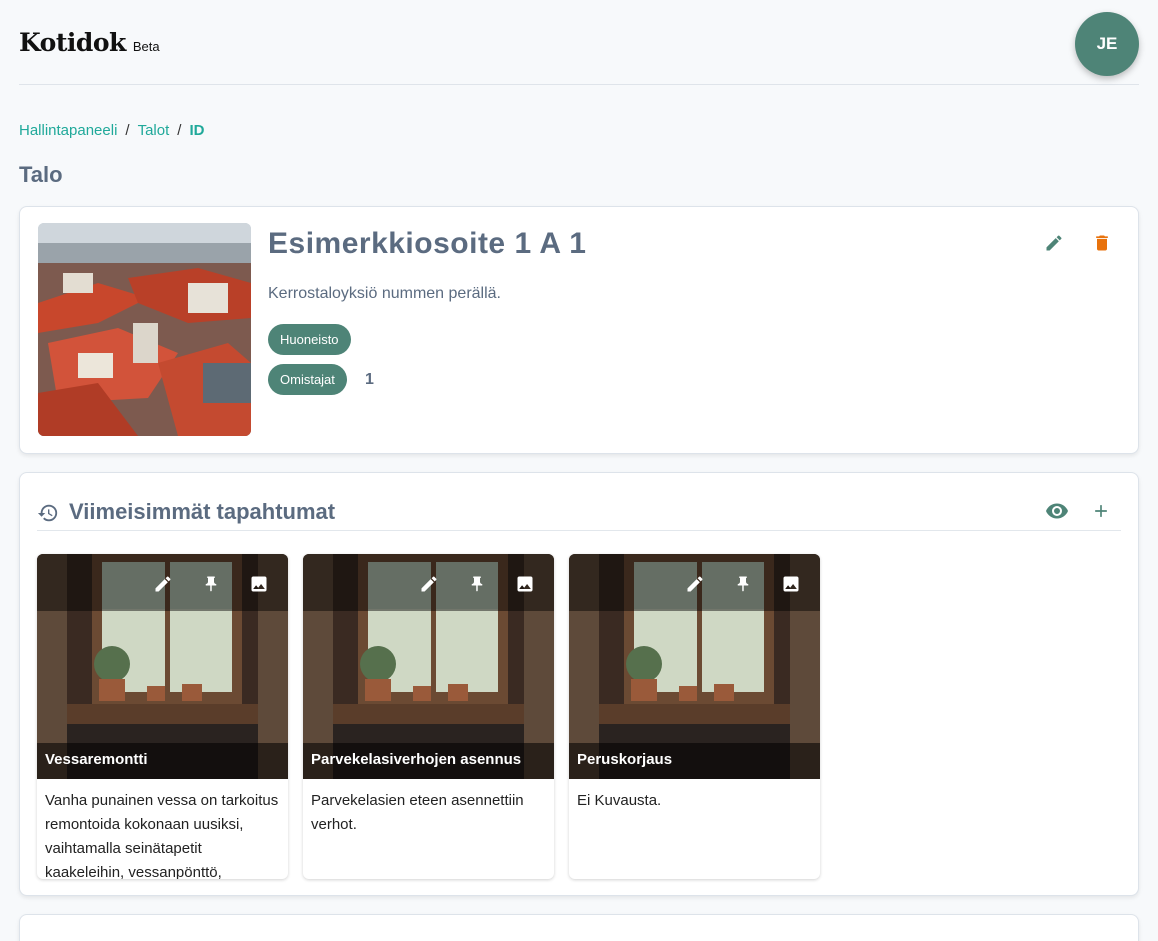 Image resolution: width=1158 pixels, height=941 pixels. Describe the element at coordinates (1107, 44) in the screenshot. I see `user-avatar: JE` at that location.